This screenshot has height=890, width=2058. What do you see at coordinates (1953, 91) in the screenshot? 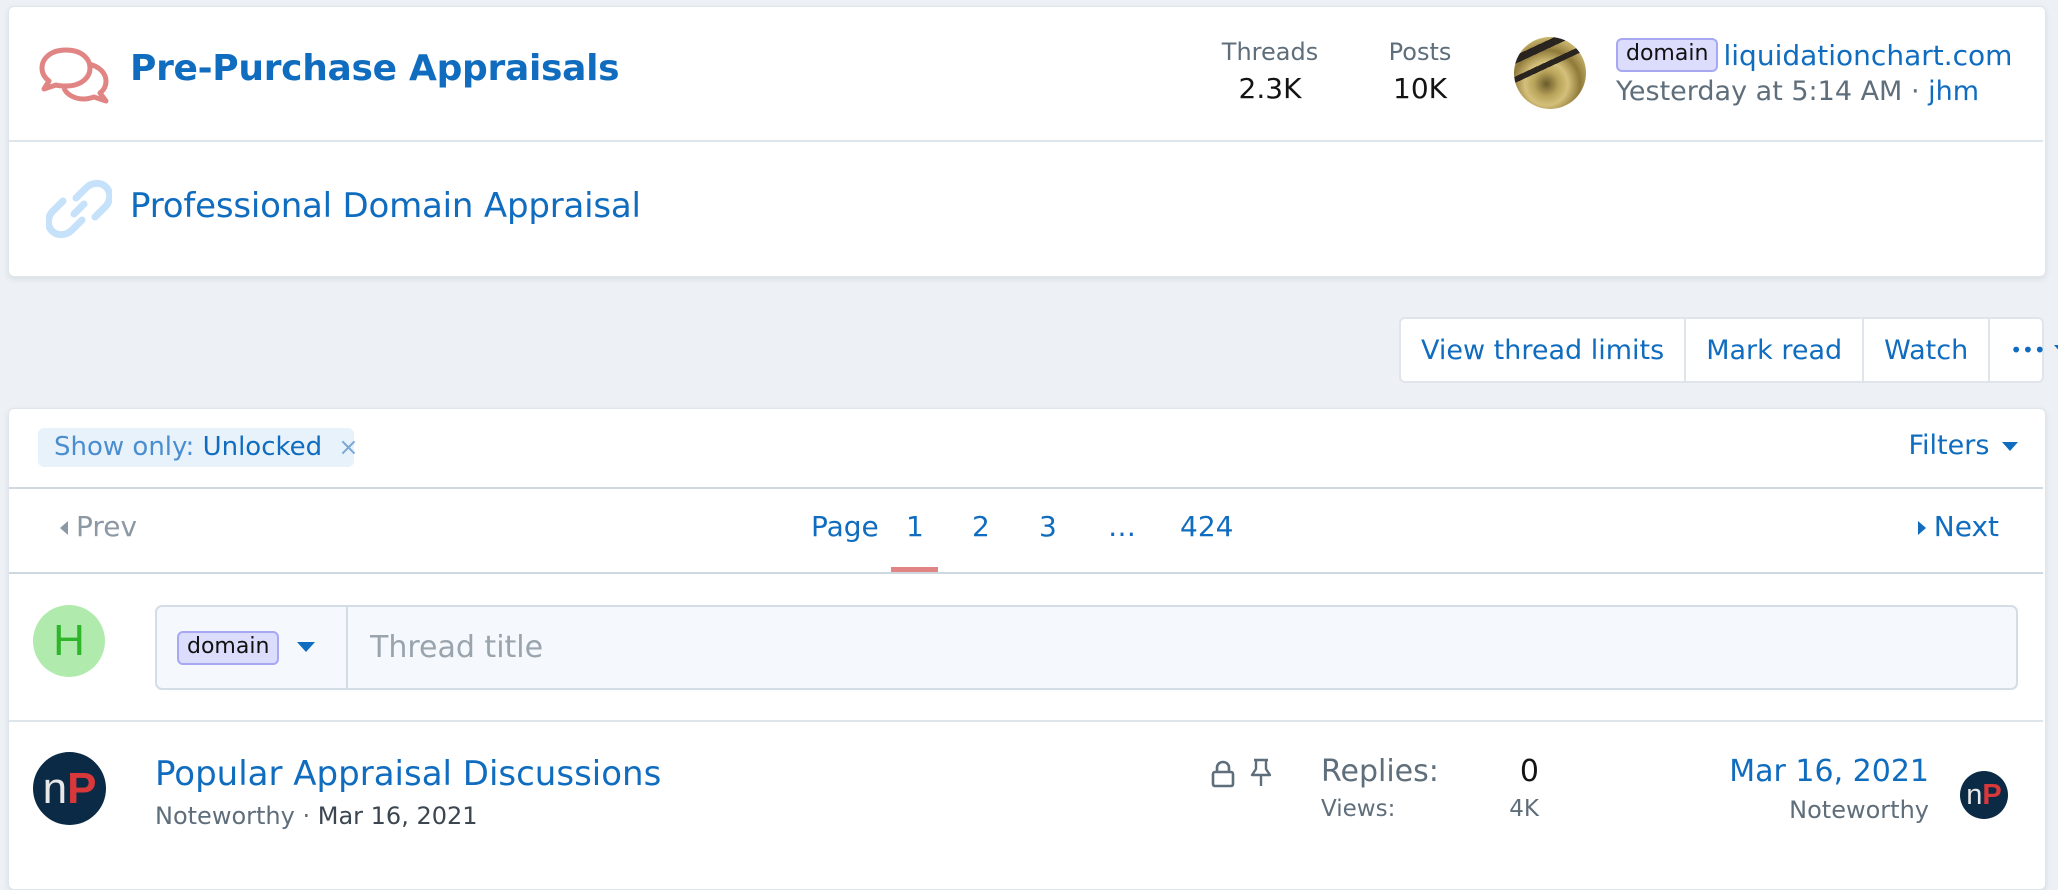
I see `latest-user: jhm` at bounding box center [1953, 91].